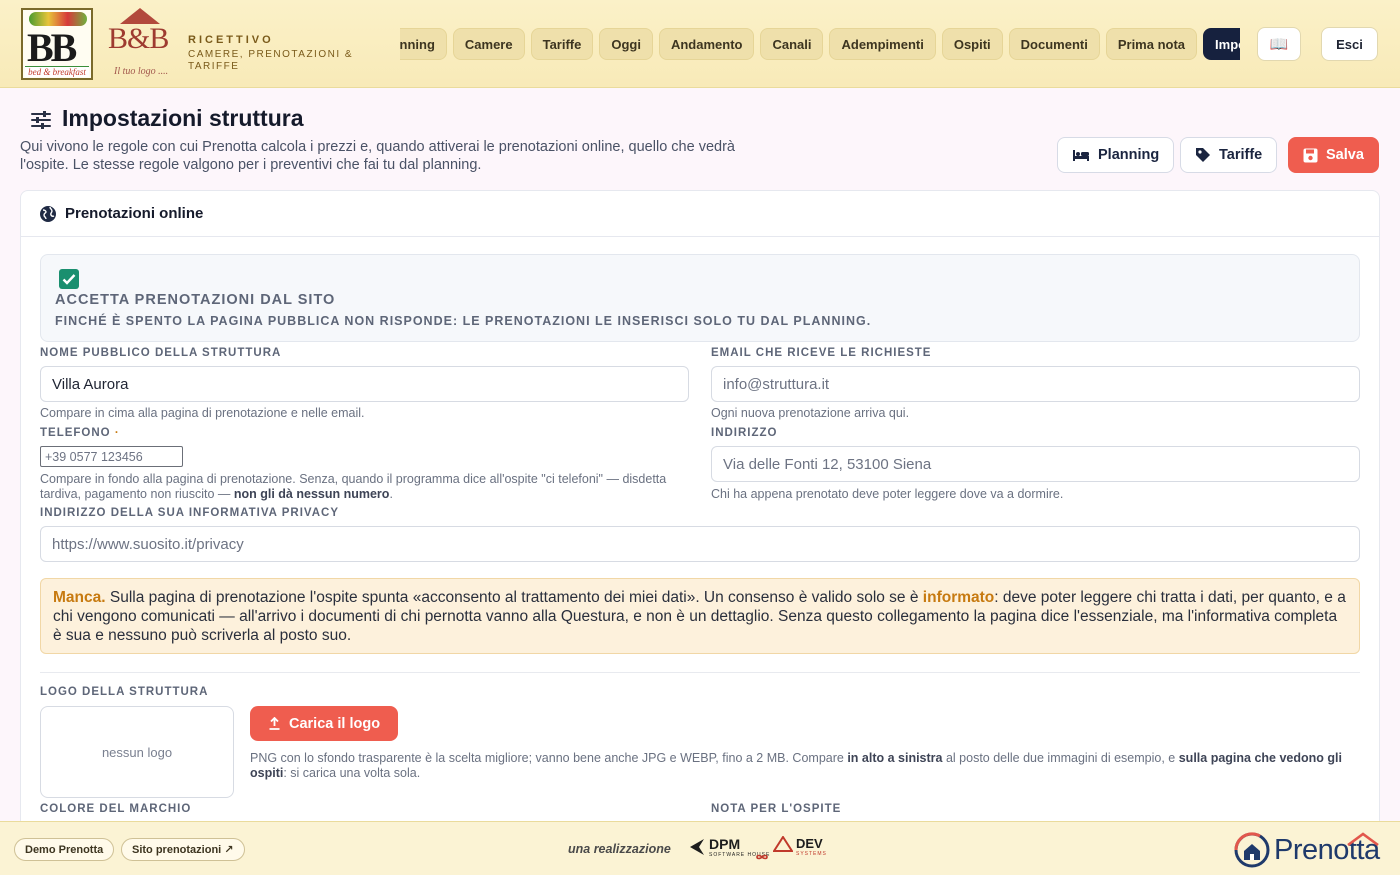 The width and height of the screenshot is (1400, 875). Describe the element at coordinates (619, 849) in the screenshot. I see `credit-text: una realizzazione` at that location.